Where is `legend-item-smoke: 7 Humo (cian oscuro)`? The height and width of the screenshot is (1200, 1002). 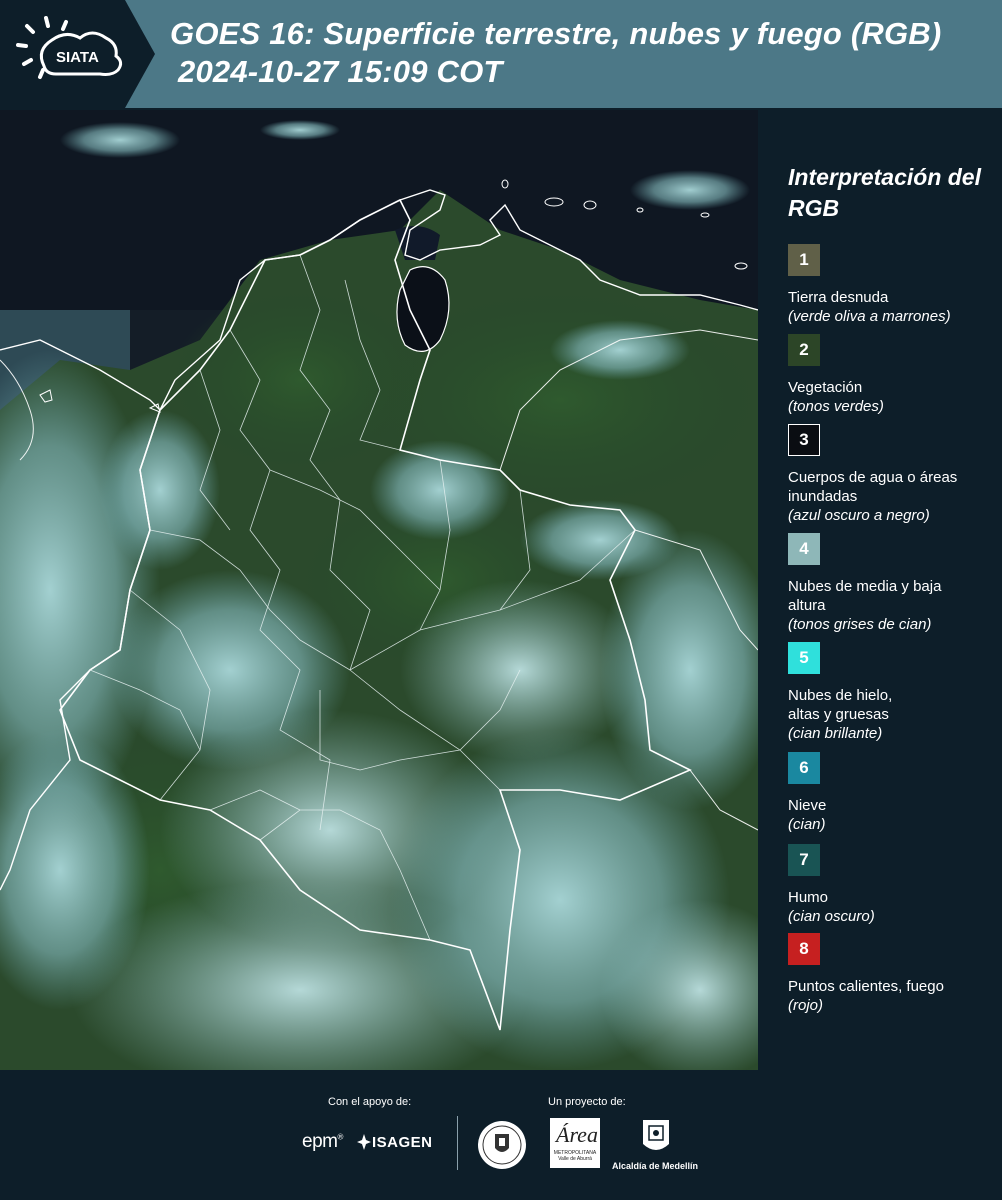
legend-item-smoke: 7 Humo (cian oscuro) is located at coordinates (893, 885).